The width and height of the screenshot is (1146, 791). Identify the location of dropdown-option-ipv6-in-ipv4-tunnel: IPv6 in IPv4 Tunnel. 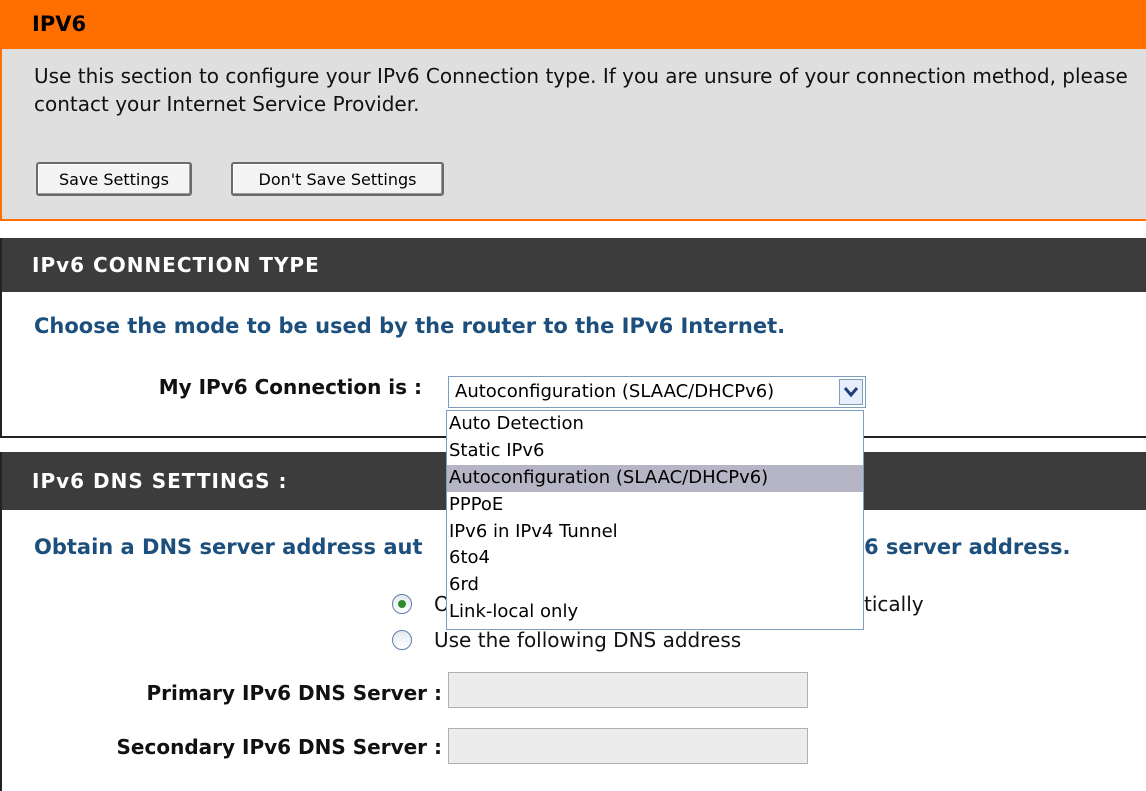
(655, 532).